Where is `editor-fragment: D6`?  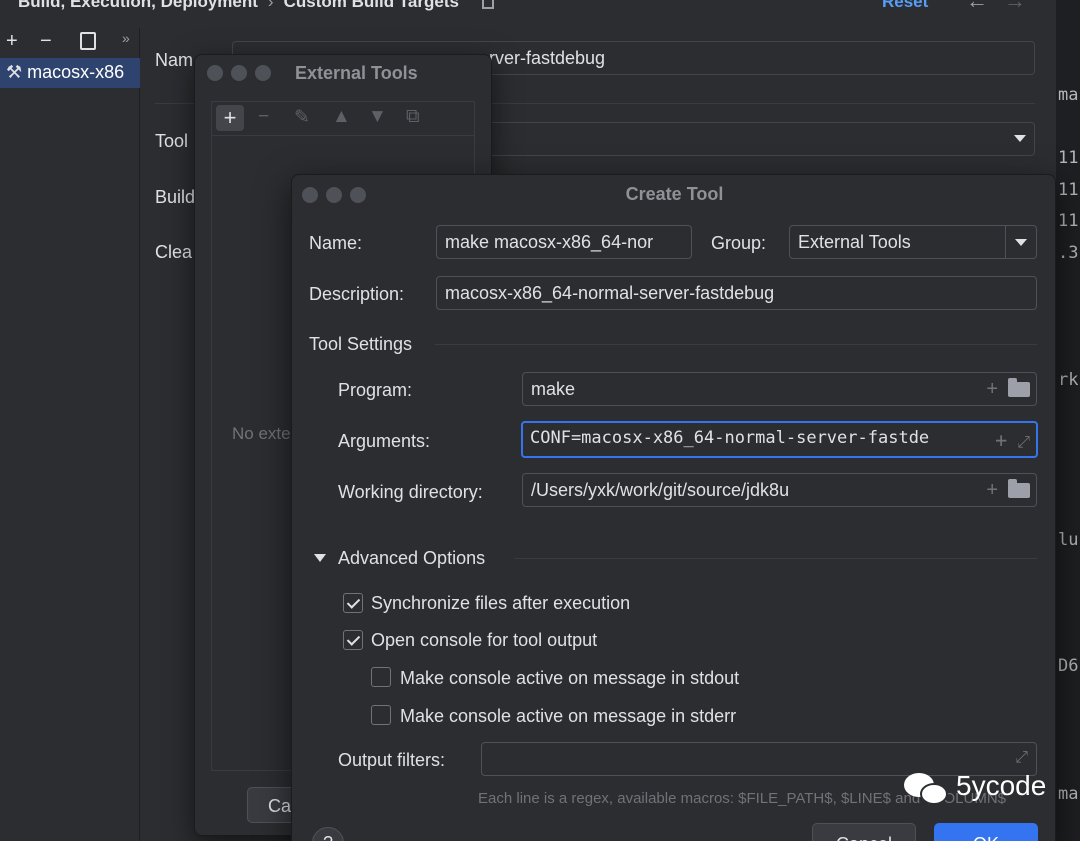
editor-fragment: D6 is located at coordinates (1068, 666).